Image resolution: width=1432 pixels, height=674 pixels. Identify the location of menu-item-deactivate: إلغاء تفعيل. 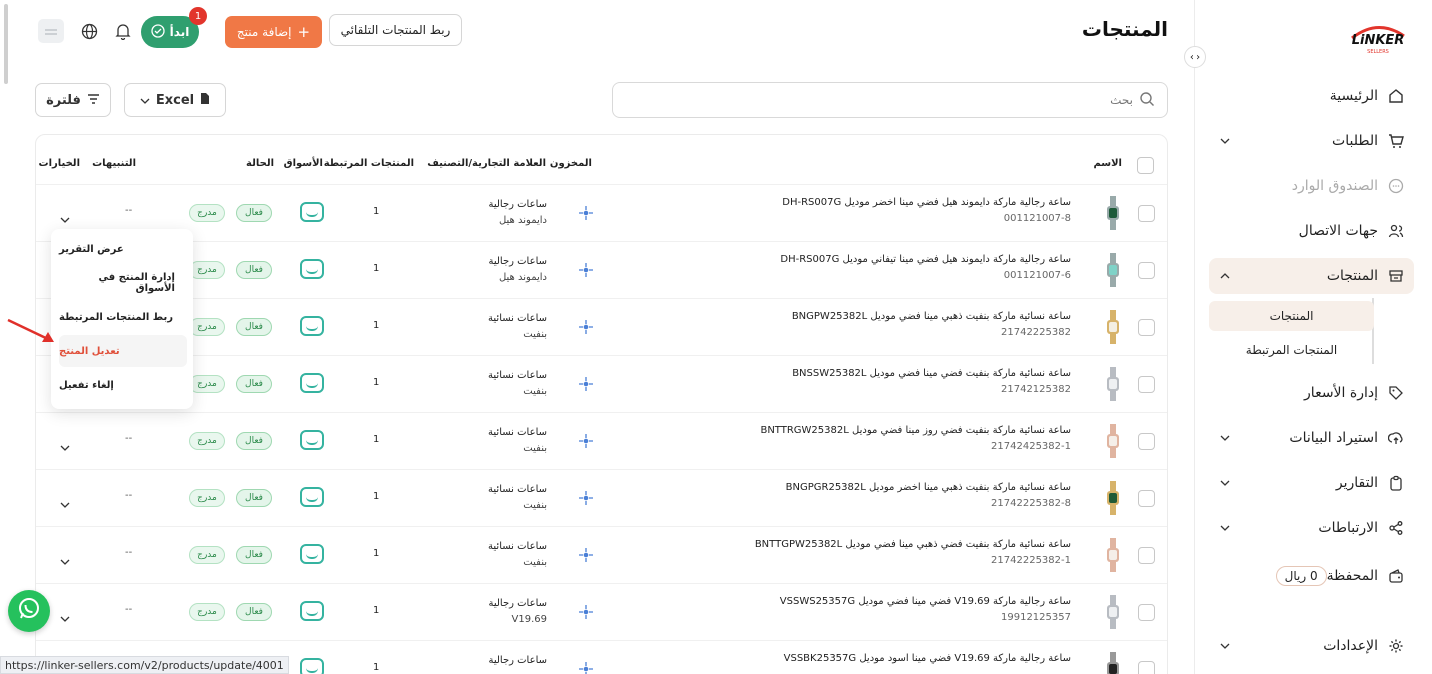
(123, 385).